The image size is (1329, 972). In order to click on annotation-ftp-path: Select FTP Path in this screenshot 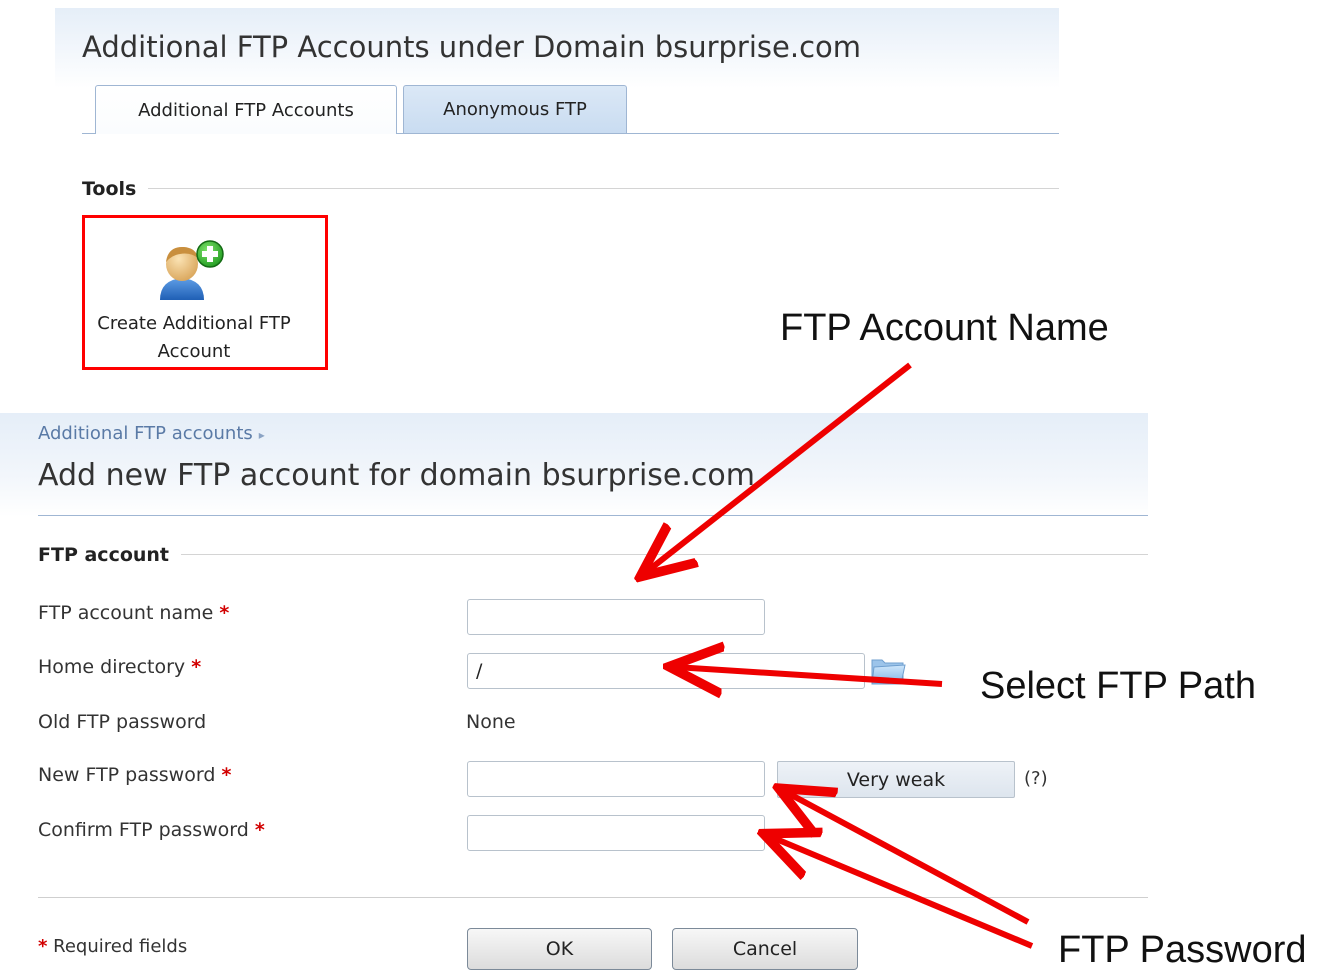, I will do `click(1118, 686)`.